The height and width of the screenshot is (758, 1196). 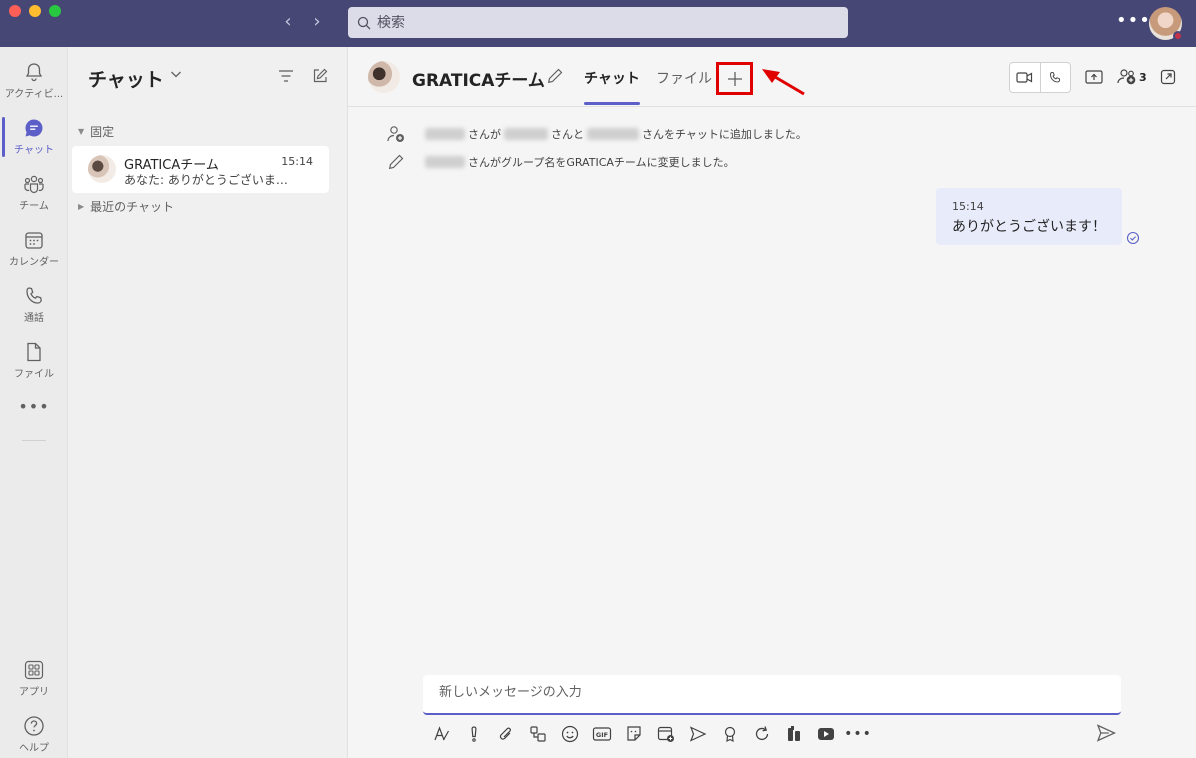 I want to click on compose-toolbar: GIF •••, so click(x=650, y=734).